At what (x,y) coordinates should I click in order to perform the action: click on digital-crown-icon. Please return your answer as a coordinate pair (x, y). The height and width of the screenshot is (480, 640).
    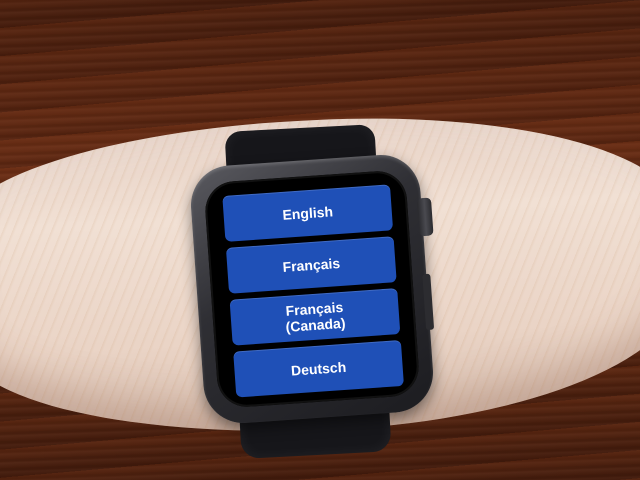
    Looking at the image, I should click on (425, 217).